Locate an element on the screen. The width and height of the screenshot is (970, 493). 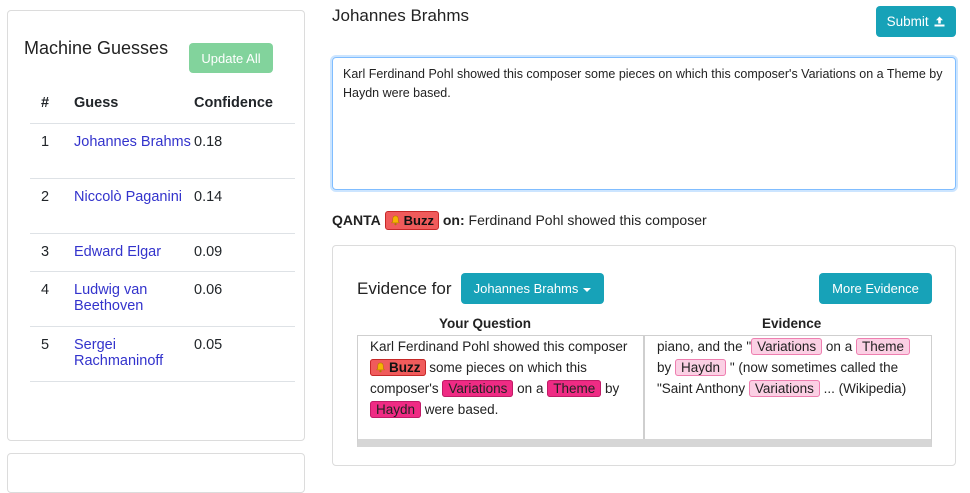
evidence-title: Evidence for is located at coordinates (404, 288).